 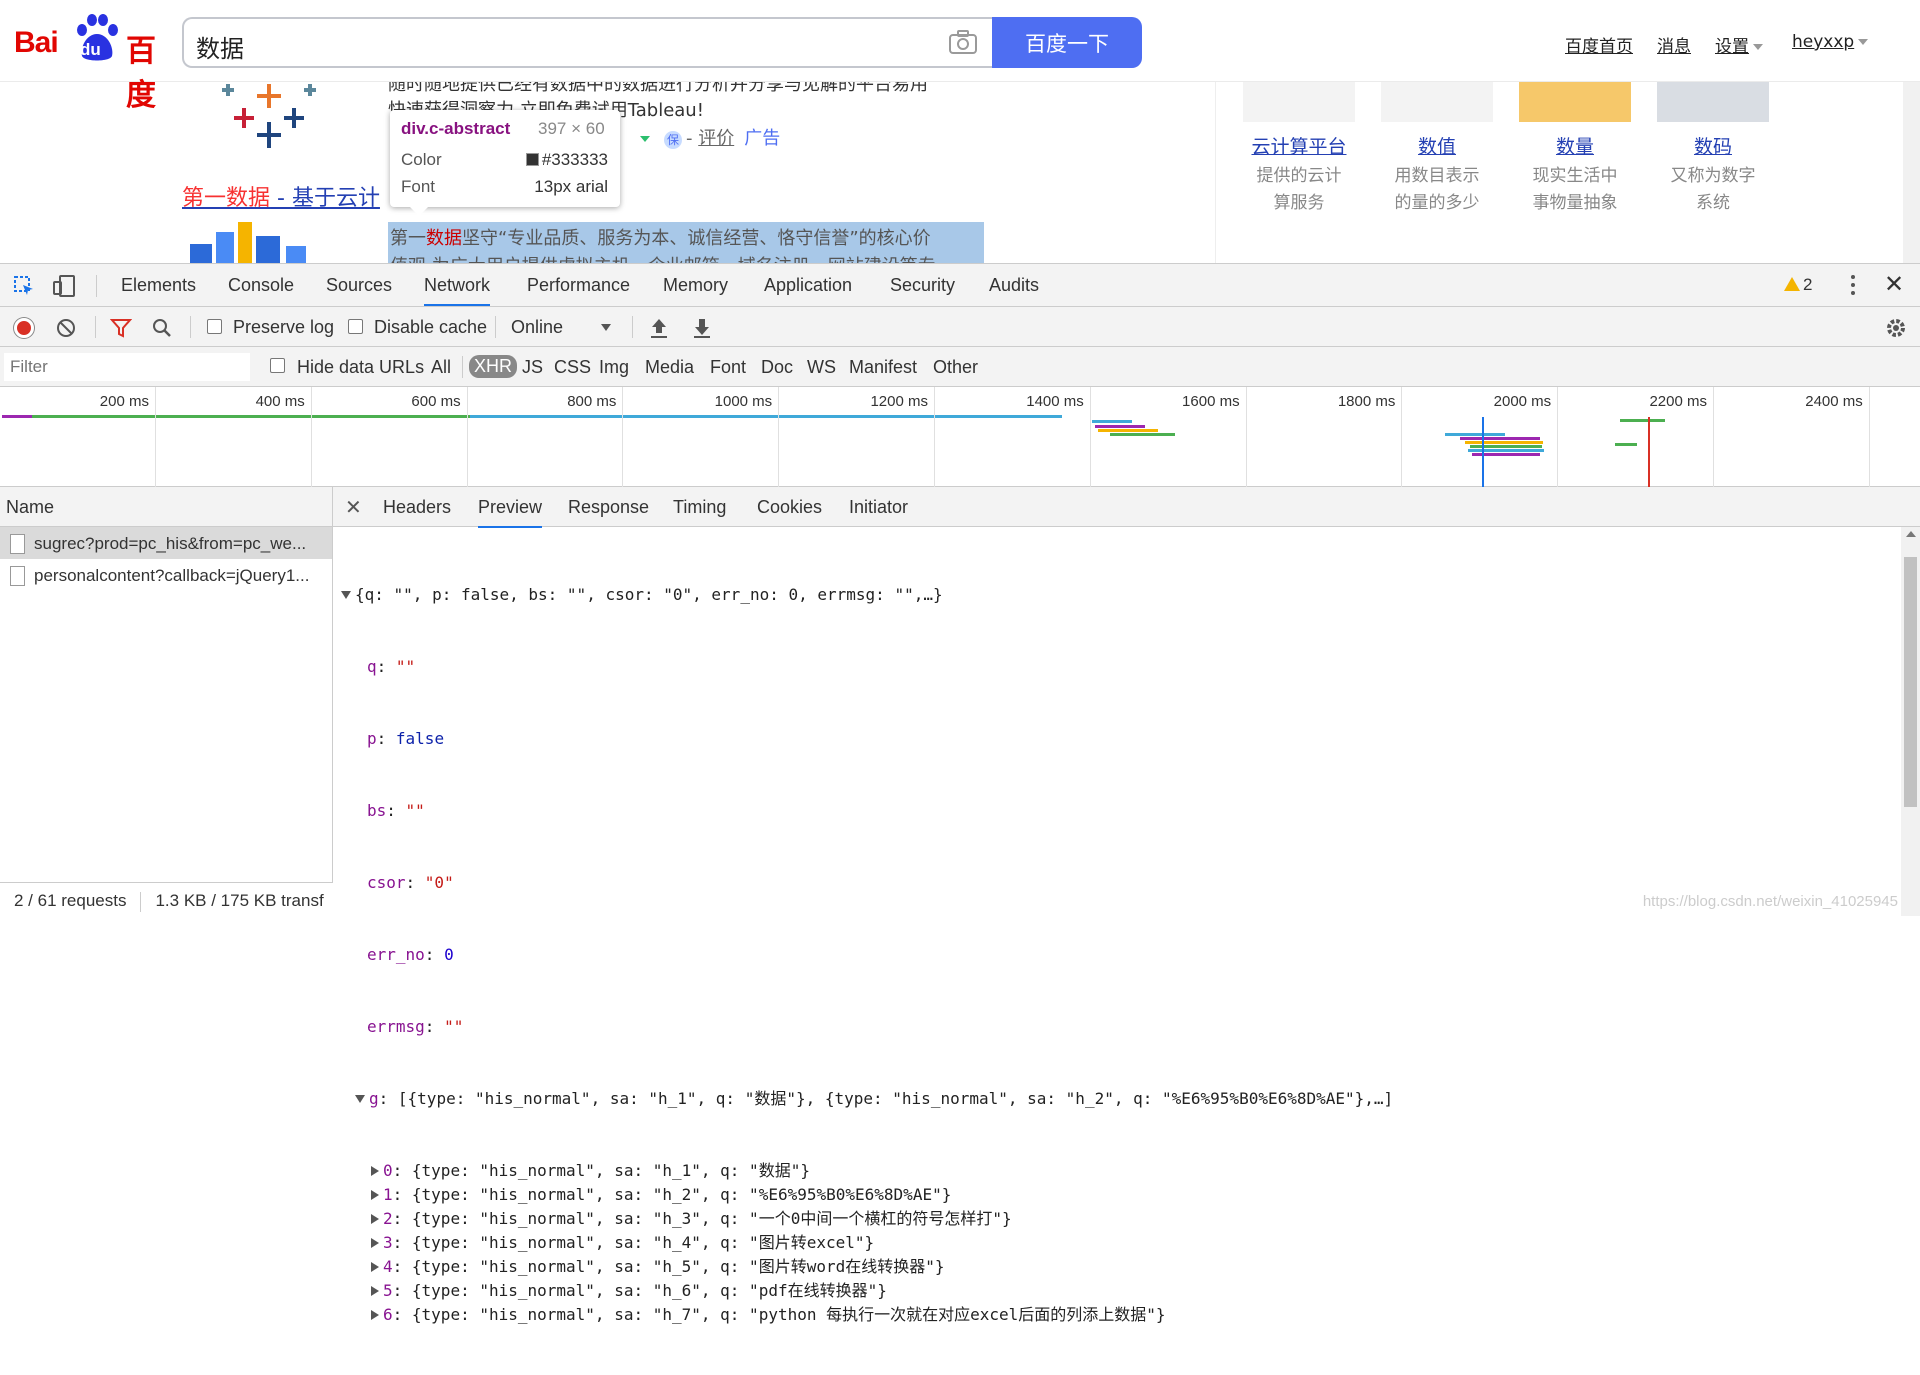 What do you see at coordinates (728, 367) in the screenshot?
I see `filter-font: Font` at bounding box center [728, 367].